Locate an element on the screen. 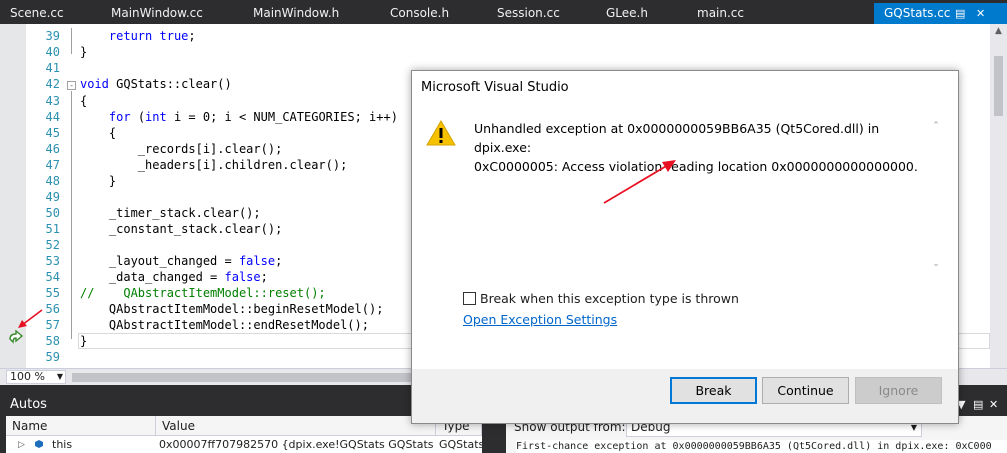 This screenshot has width=1007, height=453. autos-row-name: this is located at coordinates (102, 445).